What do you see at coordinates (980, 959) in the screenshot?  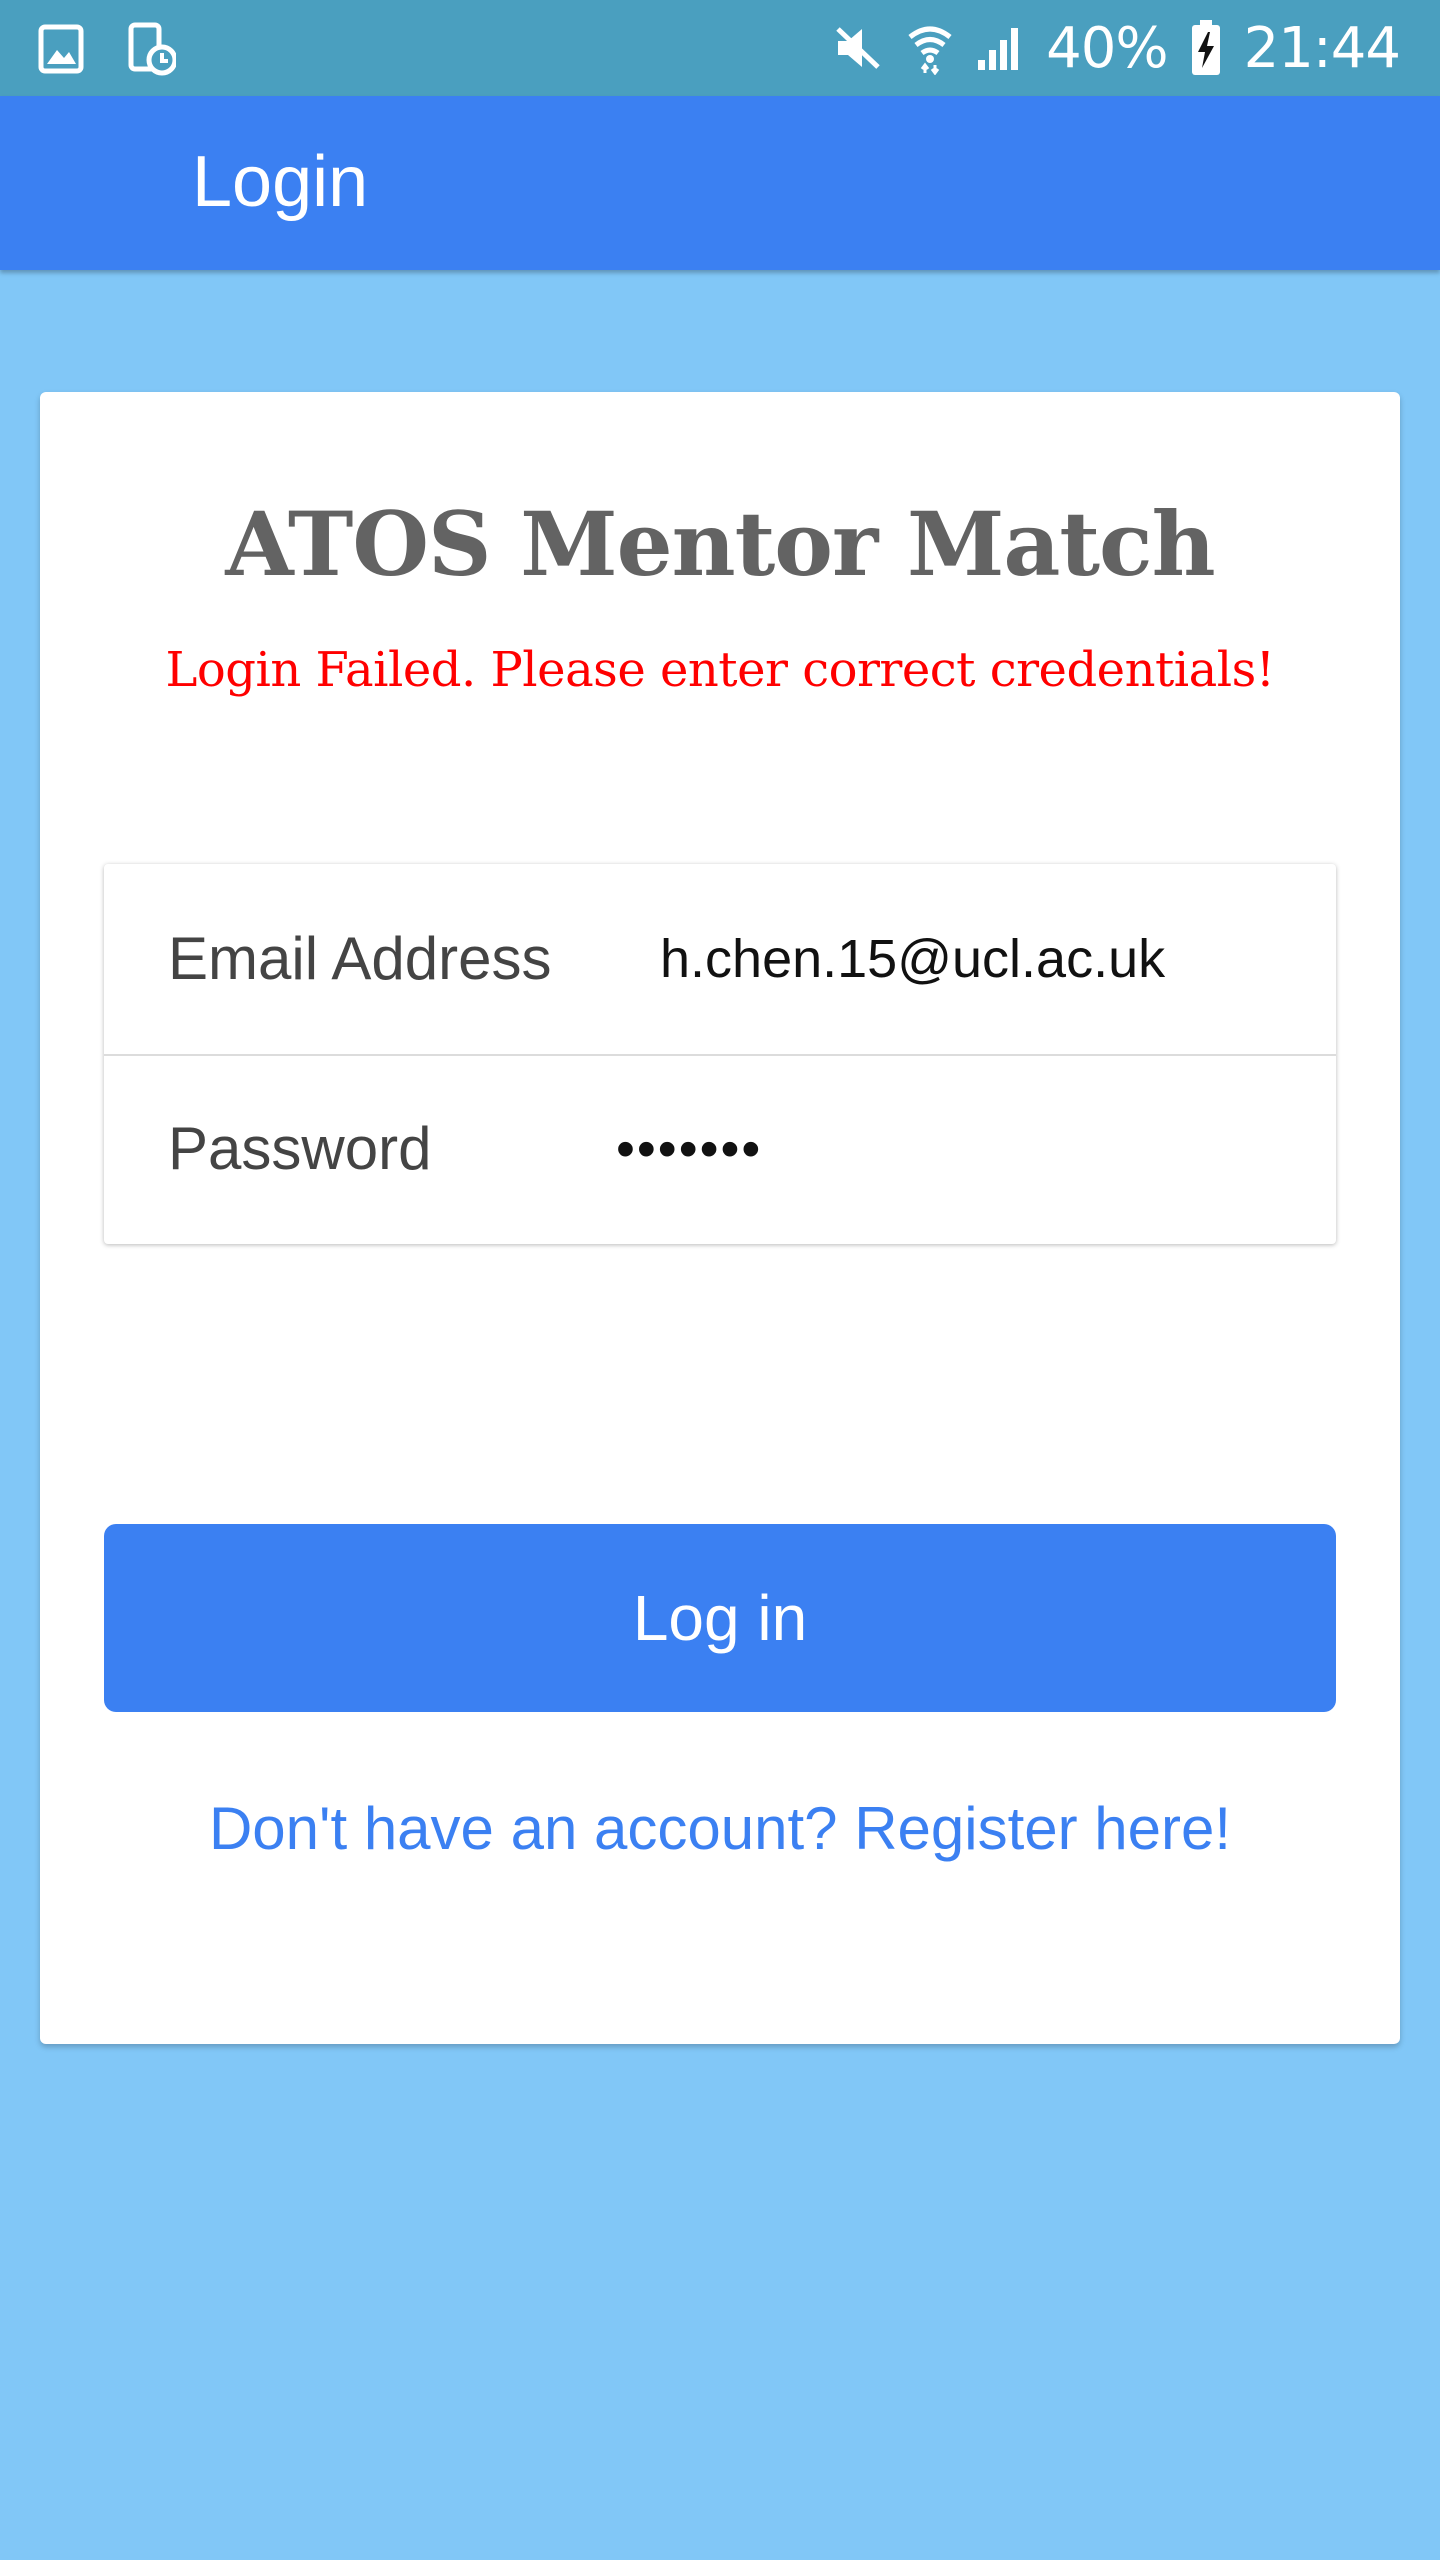 I see `email-field` at bounding box center [980, 959].